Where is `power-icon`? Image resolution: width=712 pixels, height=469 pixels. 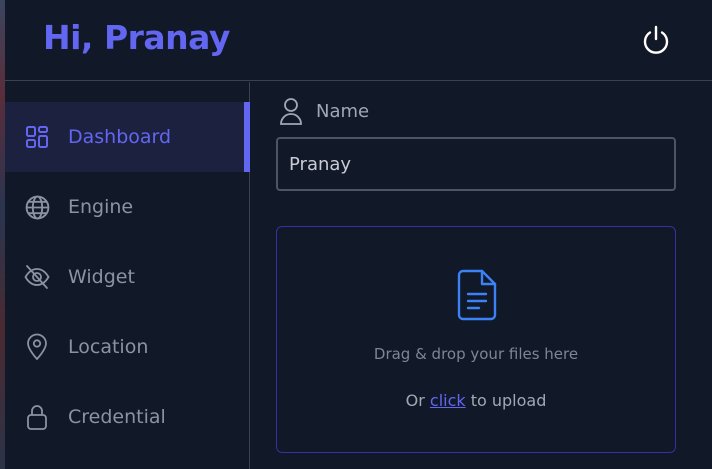 power-icon is located at coordinates (656, 39).